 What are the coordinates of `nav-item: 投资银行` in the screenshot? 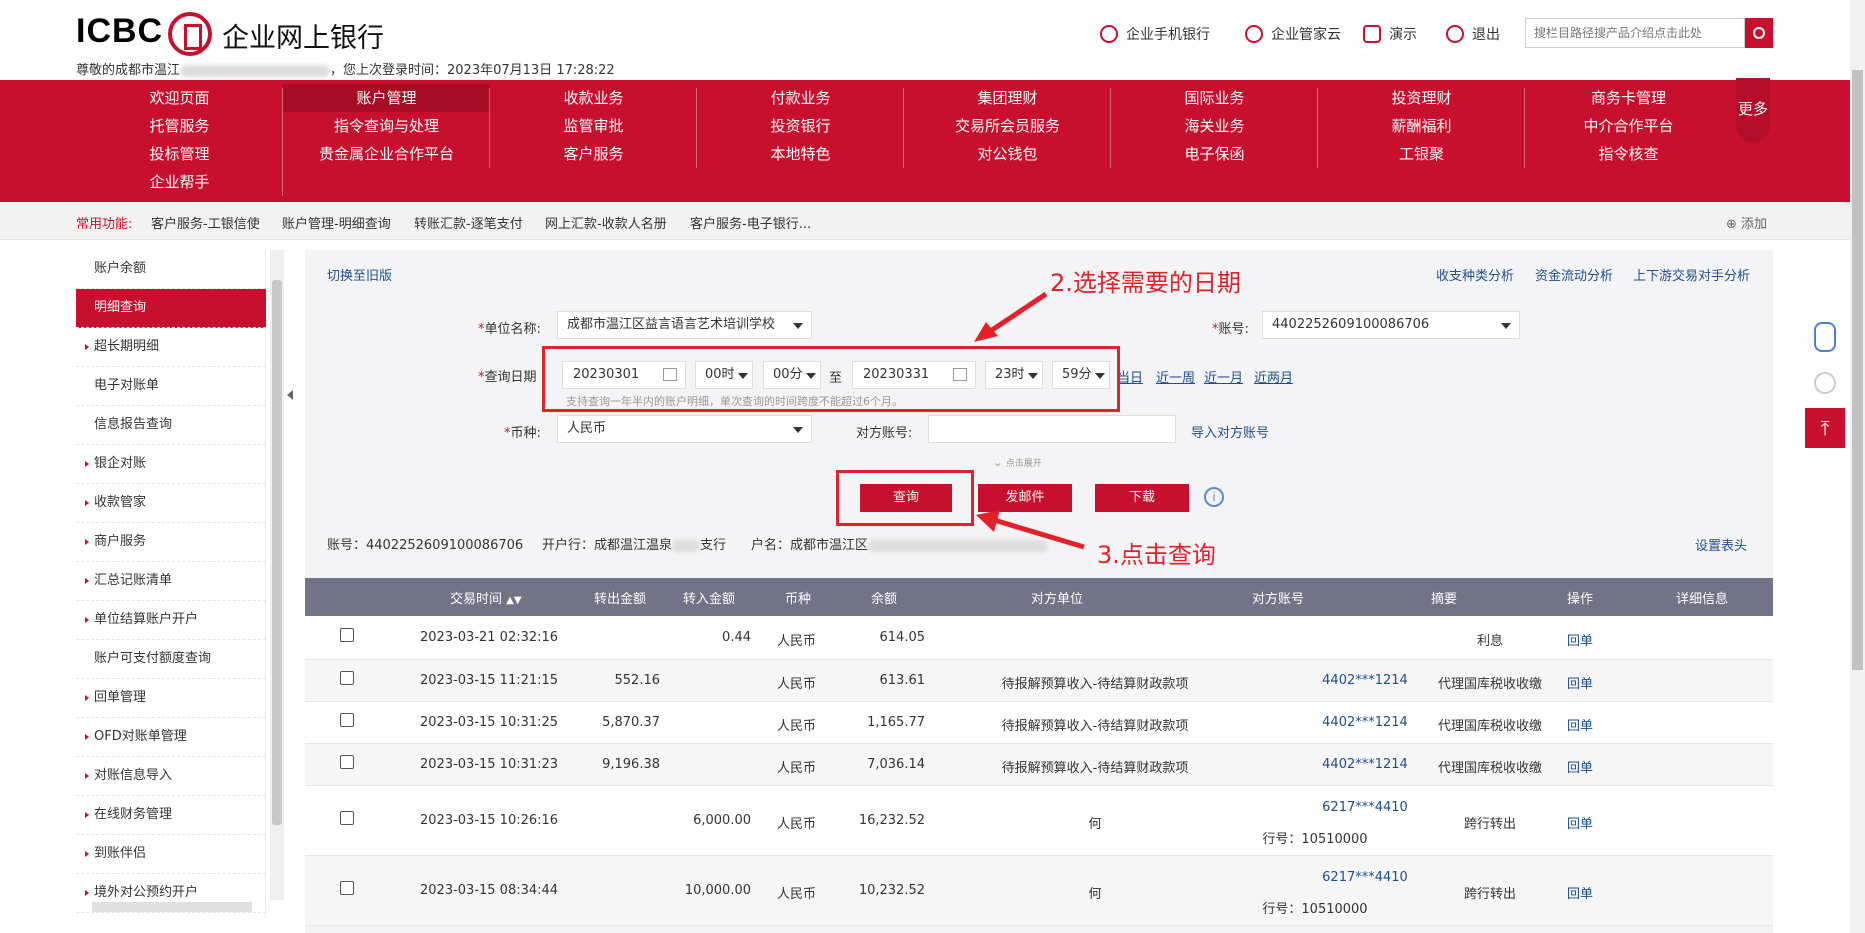 It's located at (800, 126).